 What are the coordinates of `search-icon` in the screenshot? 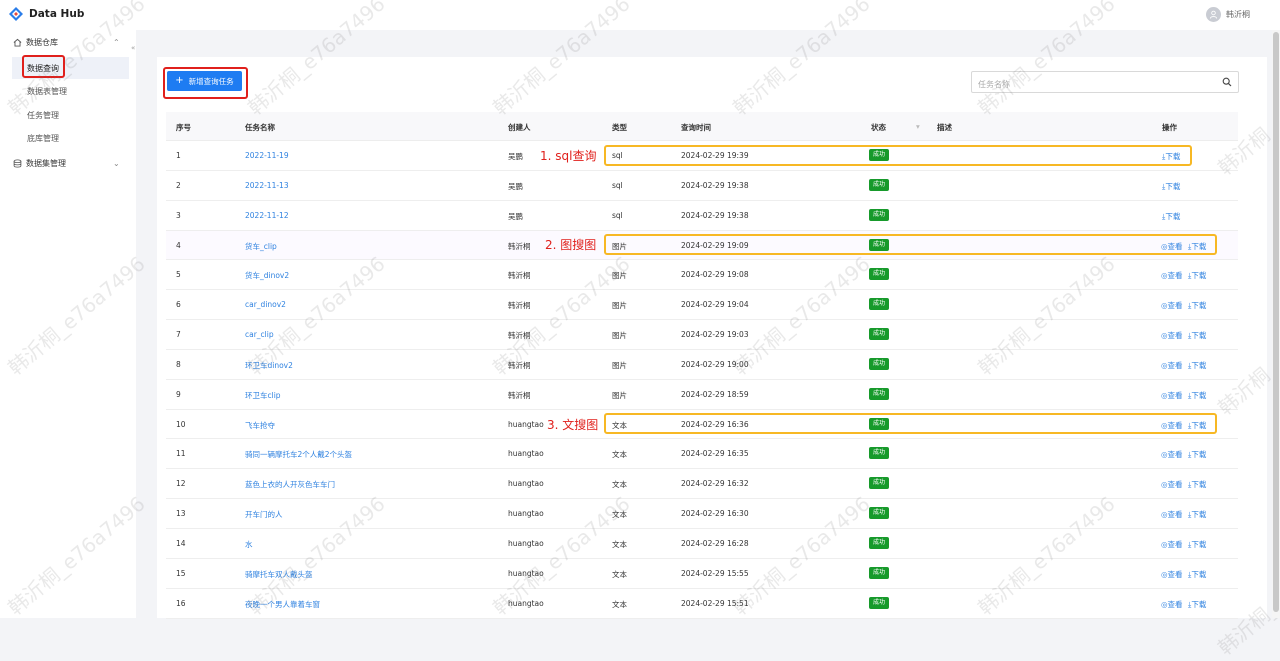 It's located at (1227, 82).